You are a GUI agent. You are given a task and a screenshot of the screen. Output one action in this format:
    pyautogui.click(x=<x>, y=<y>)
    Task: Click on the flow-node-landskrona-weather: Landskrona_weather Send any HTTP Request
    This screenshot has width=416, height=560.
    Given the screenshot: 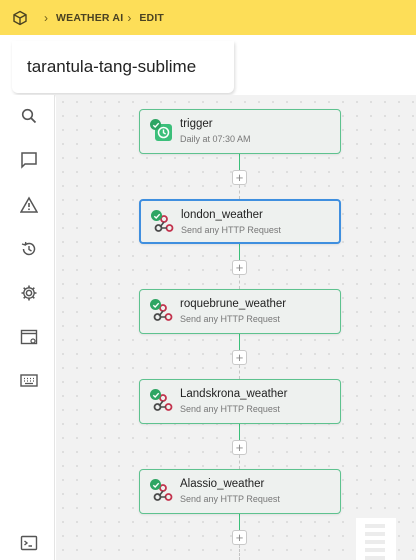 What is the action you would take?
    pyautogui.click(x=240, y=401)
    